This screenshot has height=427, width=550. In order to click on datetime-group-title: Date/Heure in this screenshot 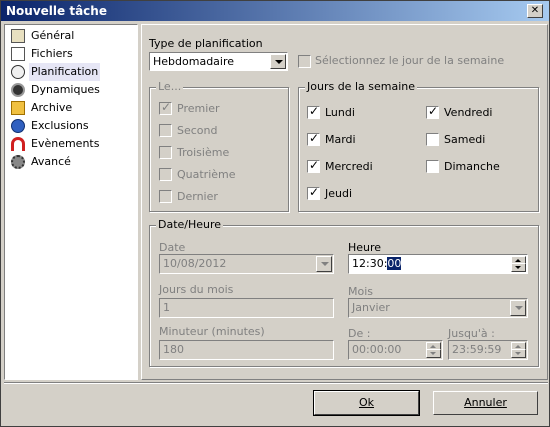, I will do `click(190, 224)`.